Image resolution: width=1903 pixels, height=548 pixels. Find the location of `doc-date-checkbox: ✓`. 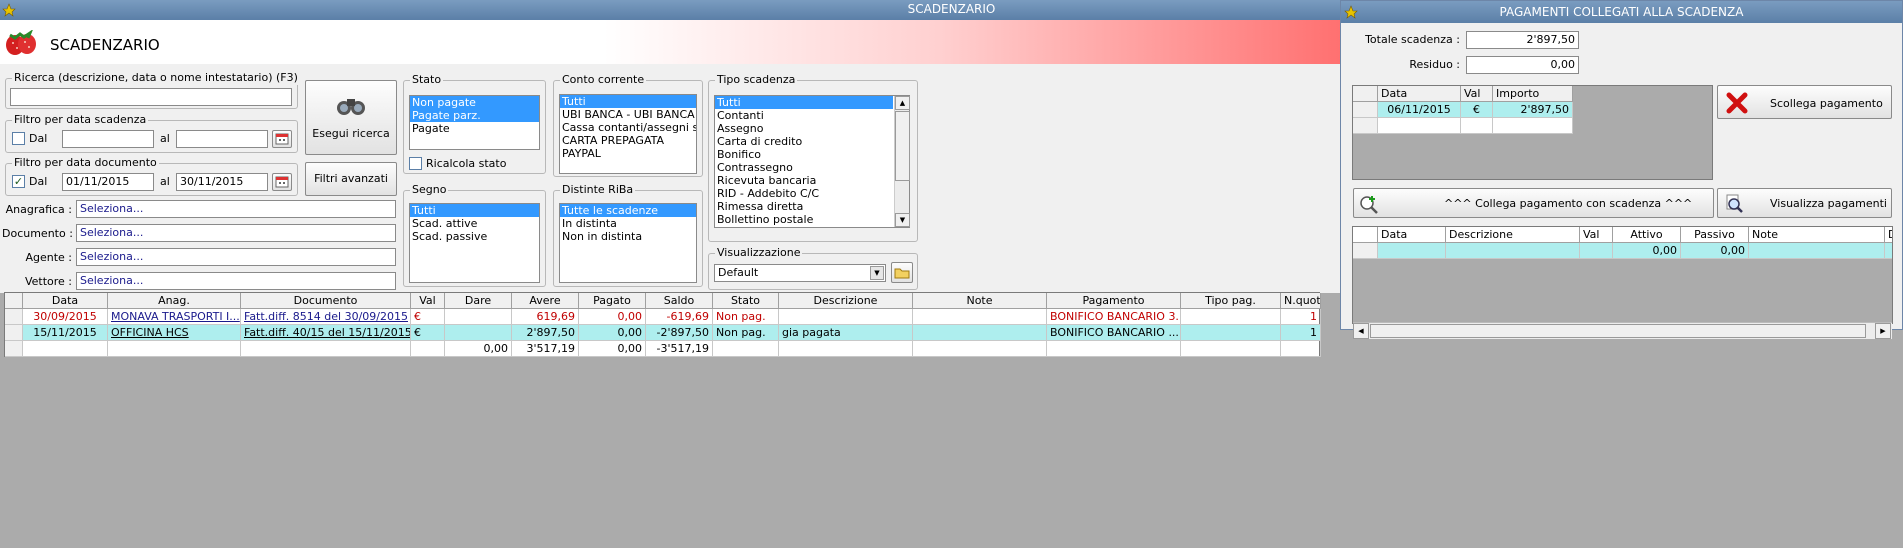

doc-date-checkbox: ✓ is located at coordinates (18, 181).